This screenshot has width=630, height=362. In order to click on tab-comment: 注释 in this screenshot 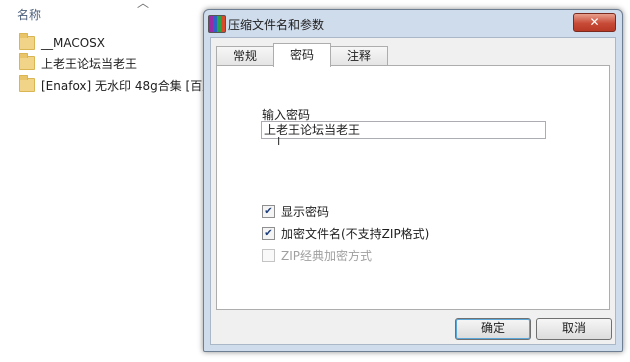, I will do `click(359, 56)`.